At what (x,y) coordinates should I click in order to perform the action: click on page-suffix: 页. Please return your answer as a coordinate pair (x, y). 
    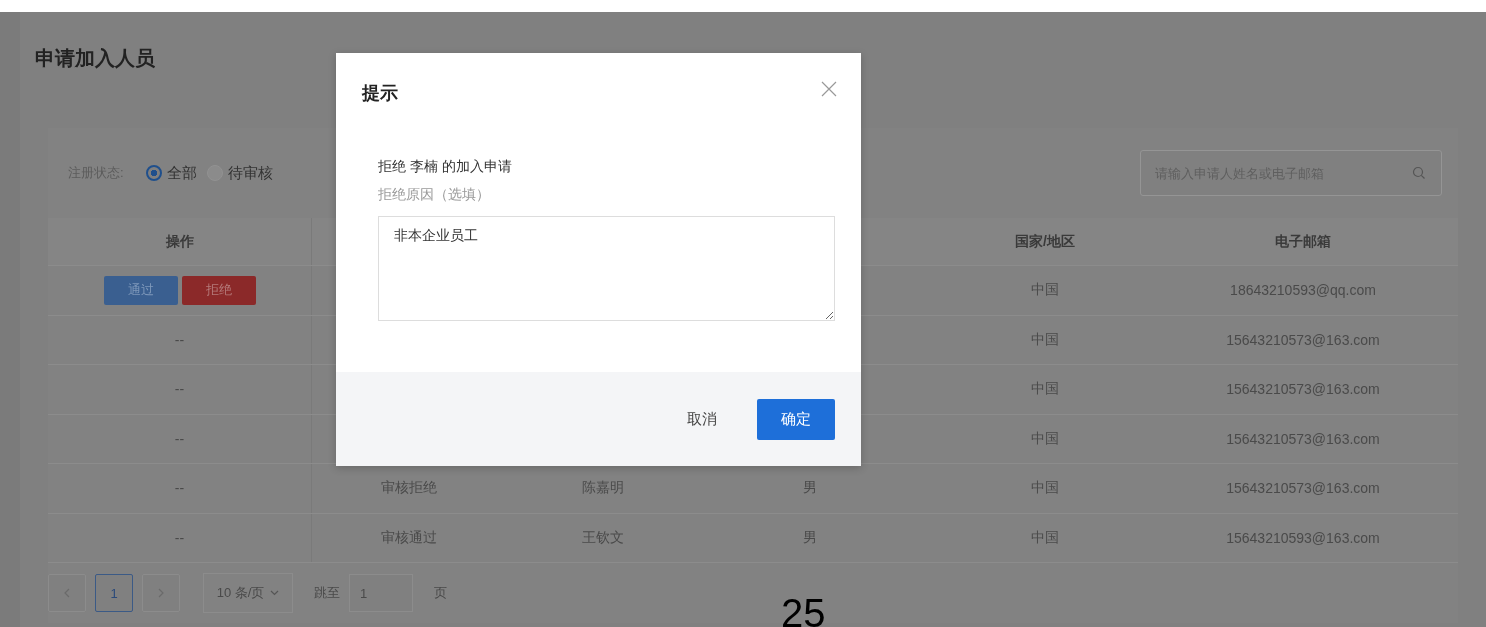
    Looking at the image, I should click on (440, 593).